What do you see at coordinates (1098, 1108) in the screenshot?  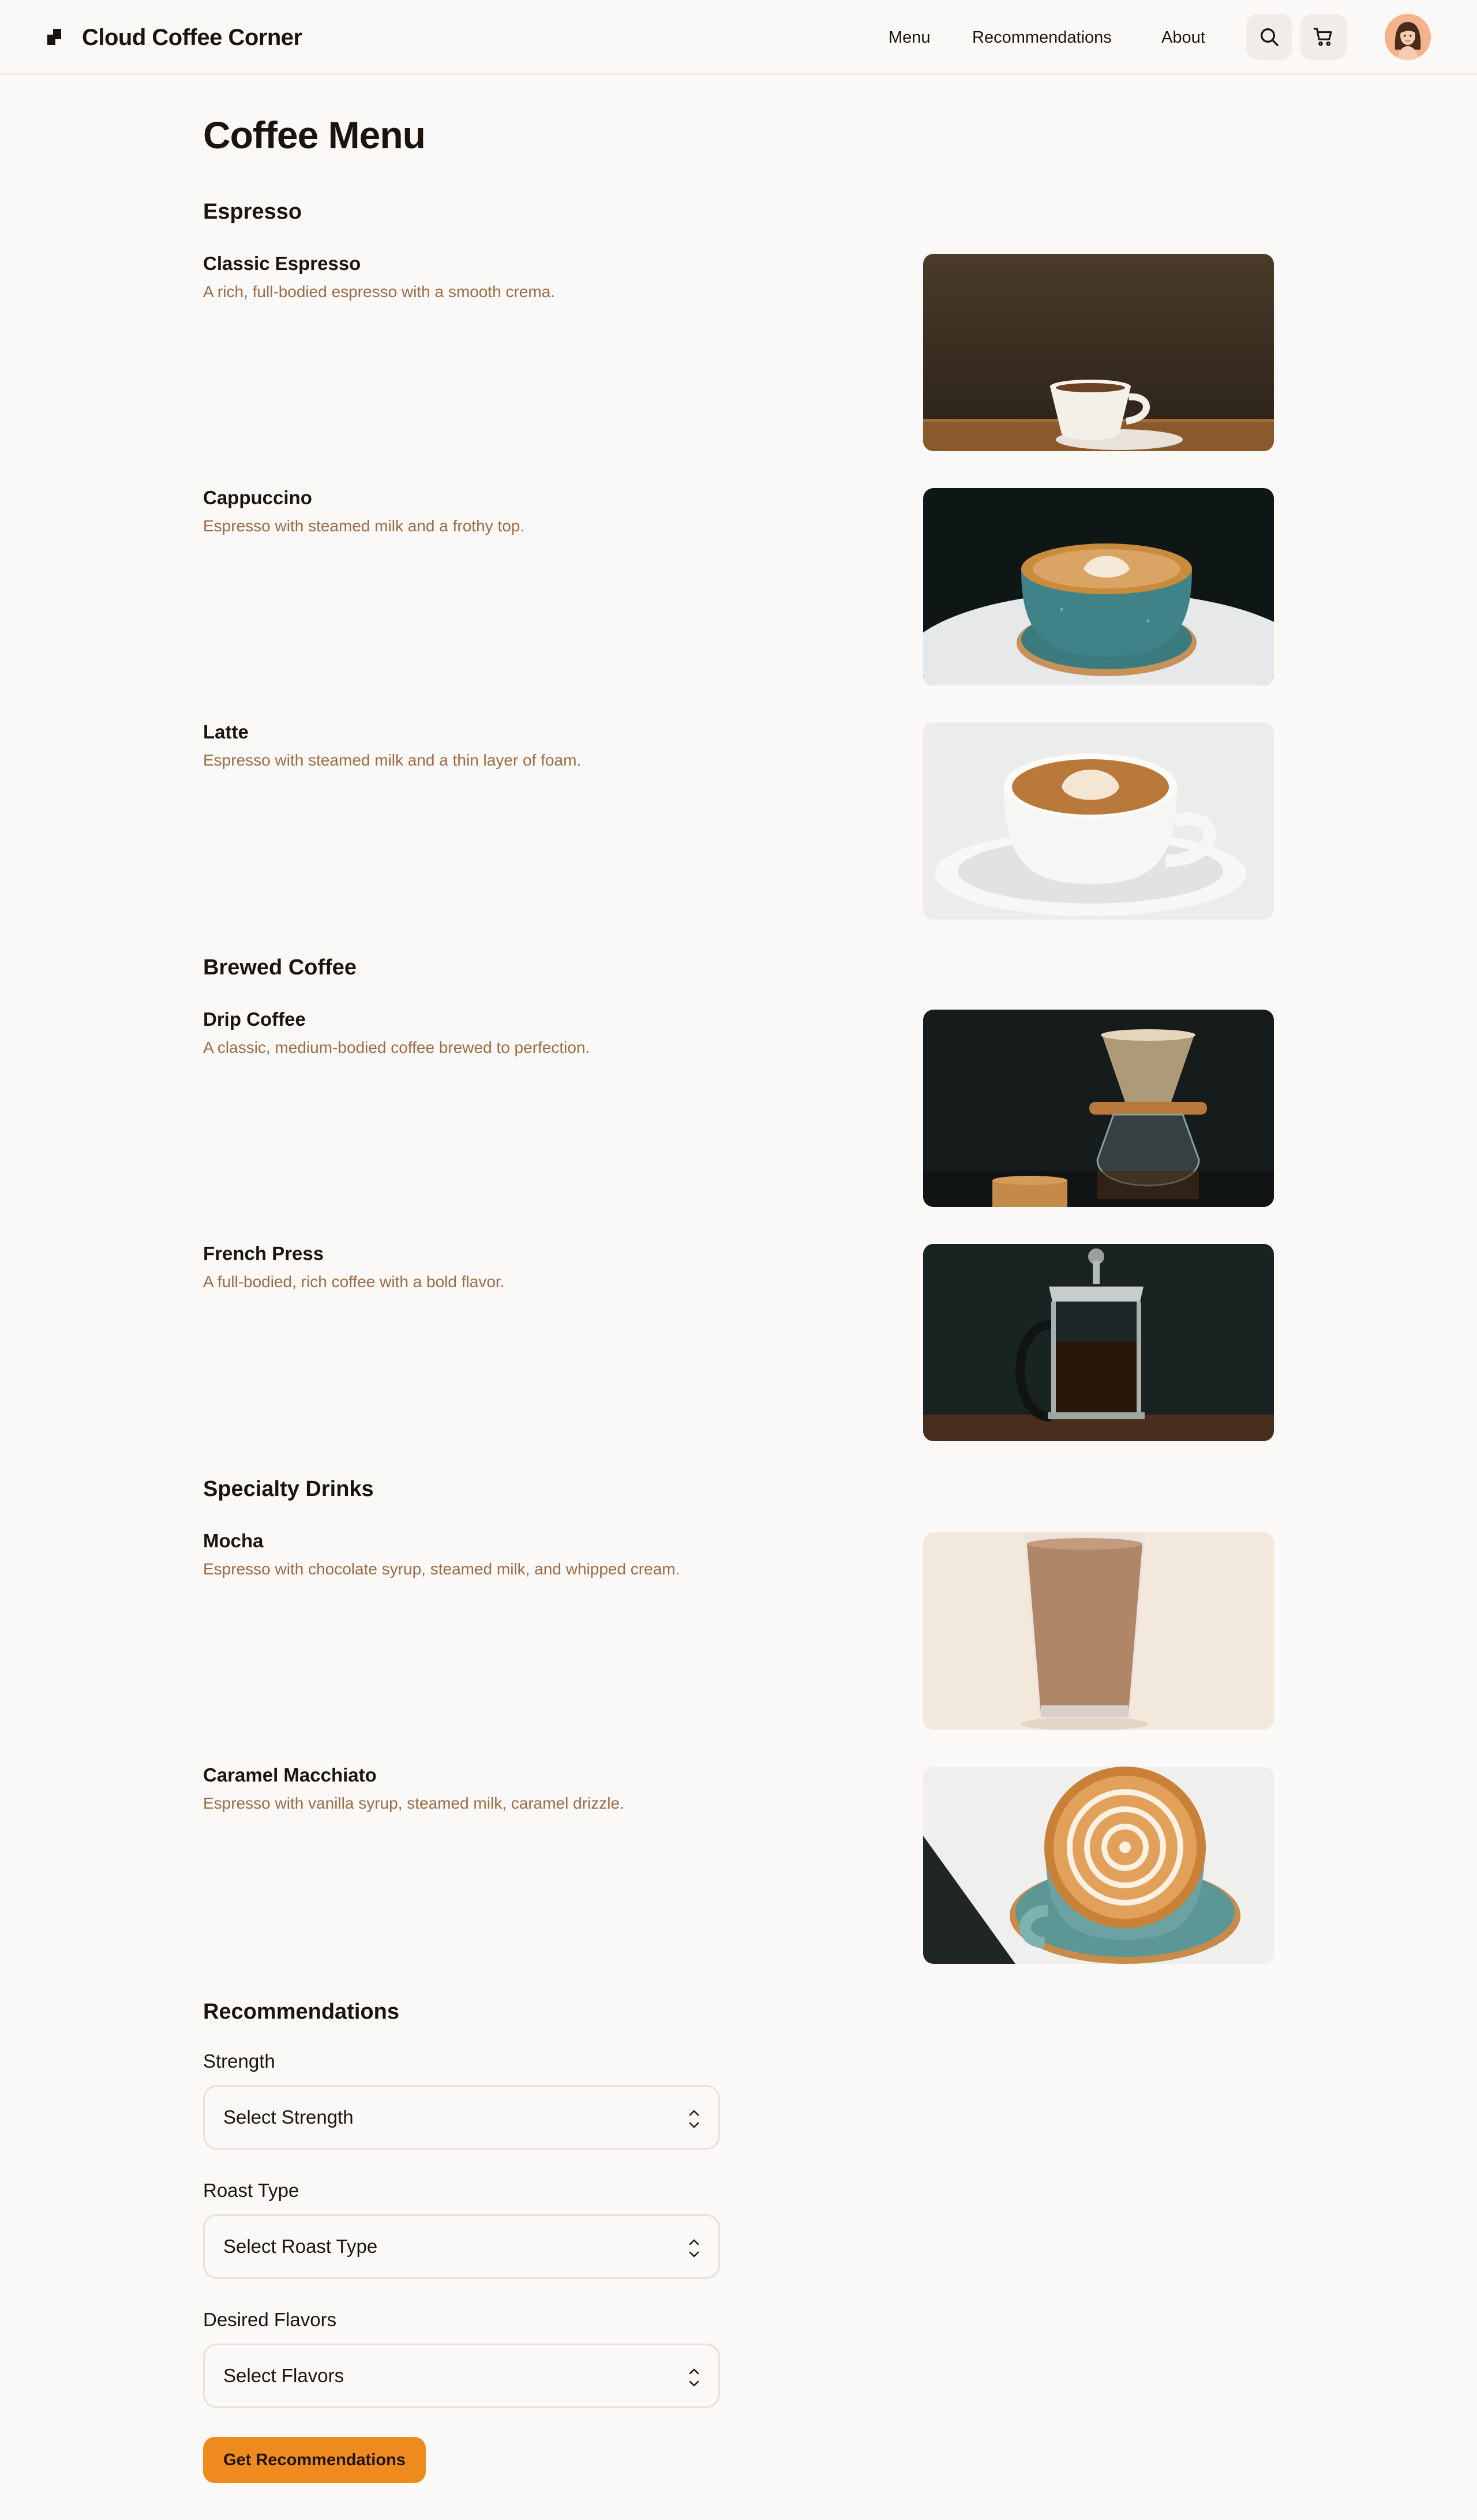 I see `drip-coffee-image` at bounding box center [1098, 1108].